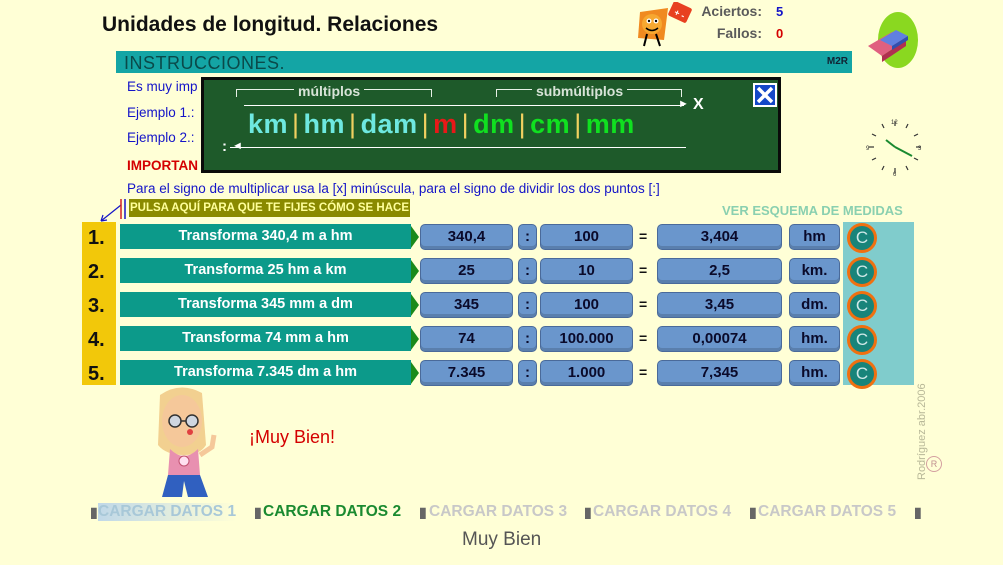 The width and height of the screenshot is (1003, 565). What do you see at coordinates (812, 210) in the screenshot?
I see `scheme-link: VER ESQUEMA DE MEDIDAS` at bounding box center [812, 210].